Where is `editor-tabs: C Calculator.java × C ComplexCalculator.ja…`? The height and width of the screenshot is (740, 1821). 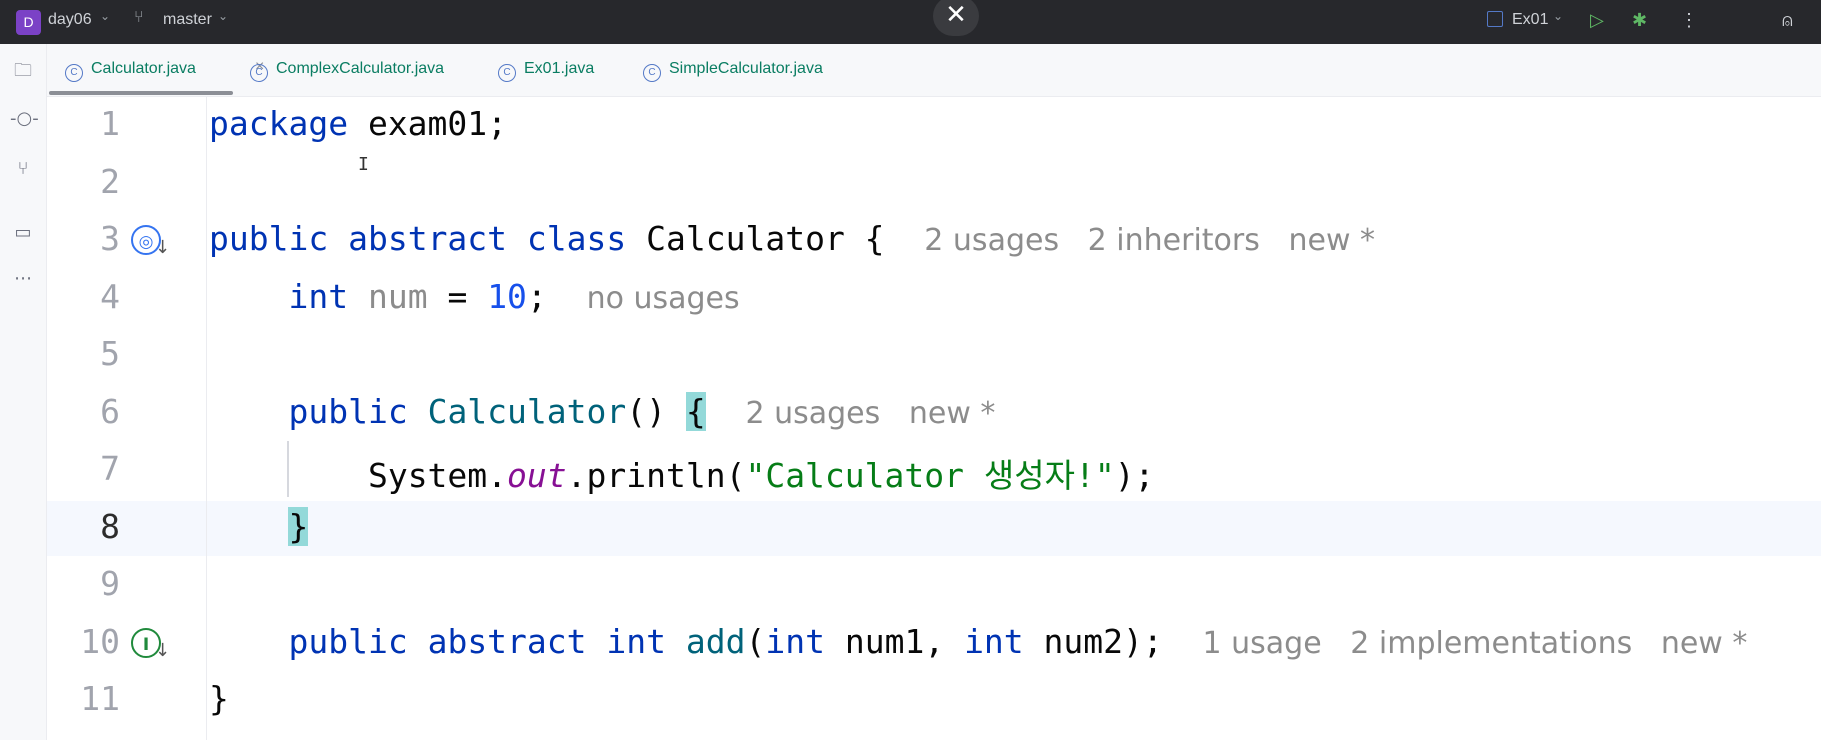 editor-tabs: C Calculator.java × C ComplexCalculator.ja… is located at coordinates (934, 70).